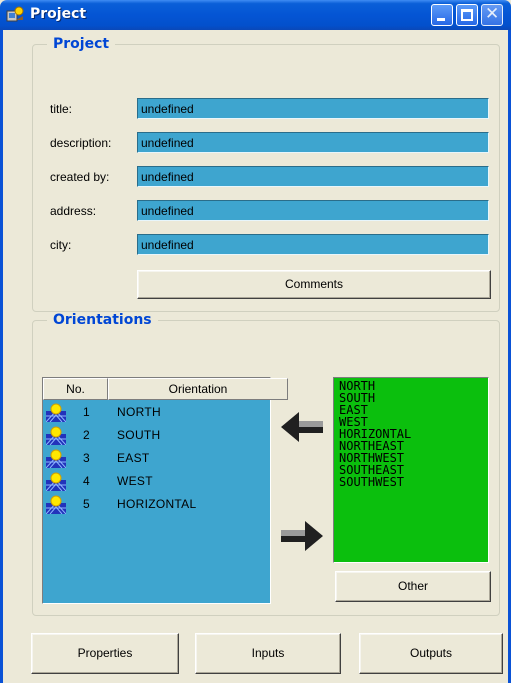 The width and height of the screenshot is (511, 683). What do you see at coordinates (135, 481) in the screenshot?
I see `row-orientation: WEST` at bounding box center [135, 481].